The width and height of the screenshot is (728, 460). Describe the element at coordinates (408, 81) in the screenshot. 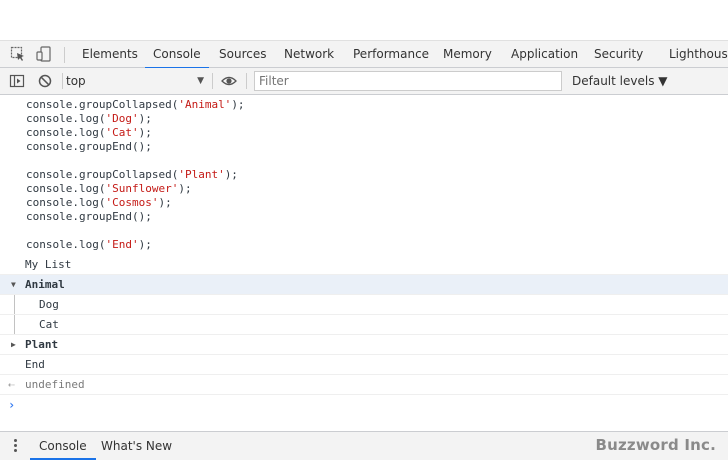

I see `filter-input` at that location.